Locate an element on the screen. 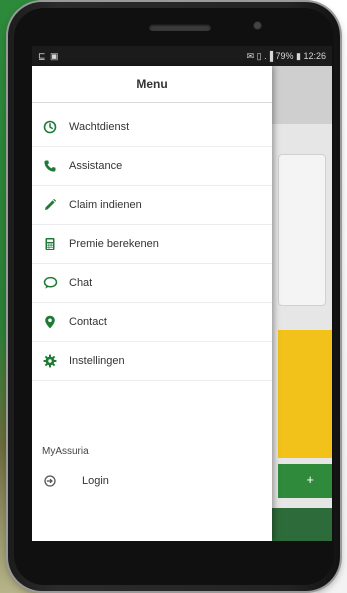 Image resolution: width=347 pixels, height=593 pixels. menu-item-label: Instellingen is located at coordinates (97, 361).